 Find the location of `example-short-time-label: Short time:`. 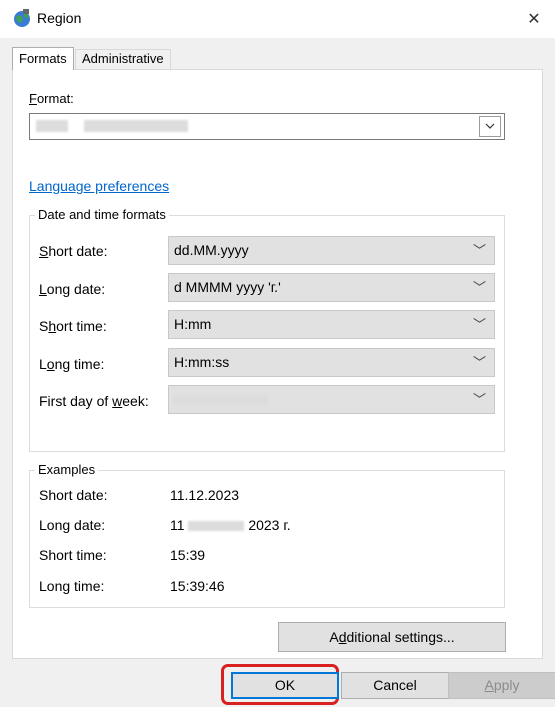

example-short-time-label: Short time: is located at coordinates (73, 555).